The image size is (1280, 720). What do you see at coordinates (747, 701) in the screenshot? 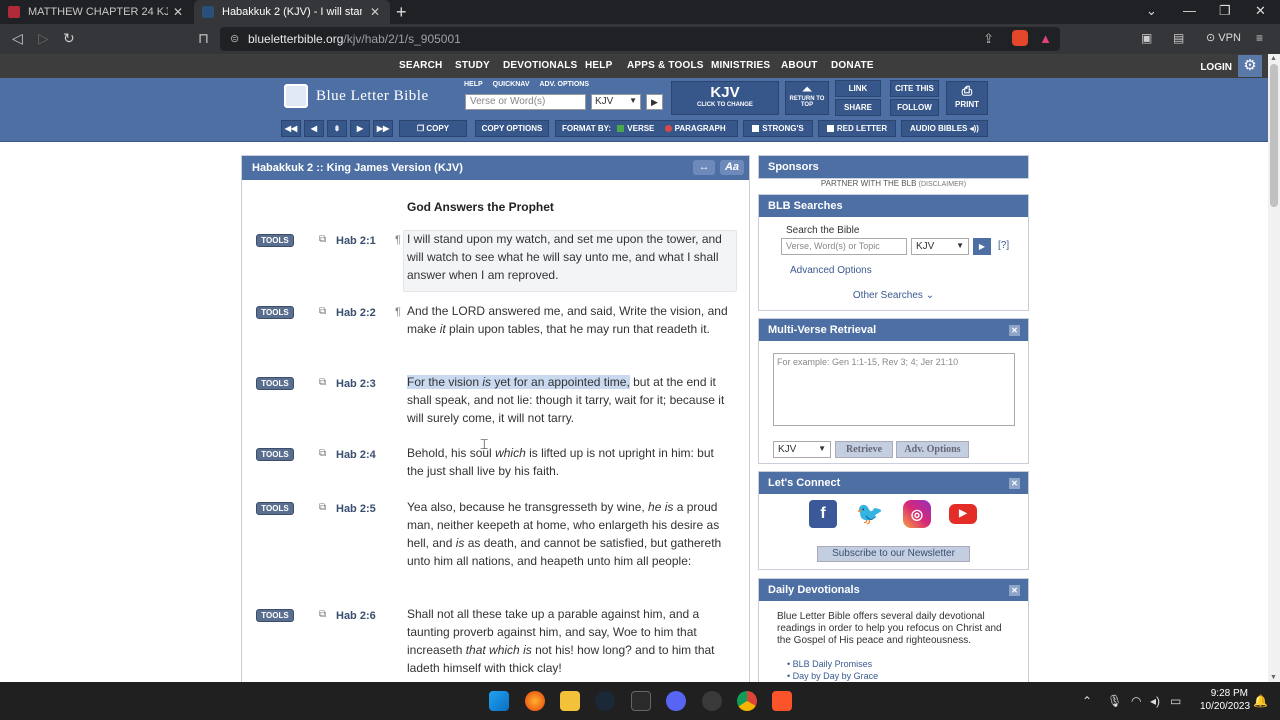
I see `chrome-icon` at bounding box center [747, 701].